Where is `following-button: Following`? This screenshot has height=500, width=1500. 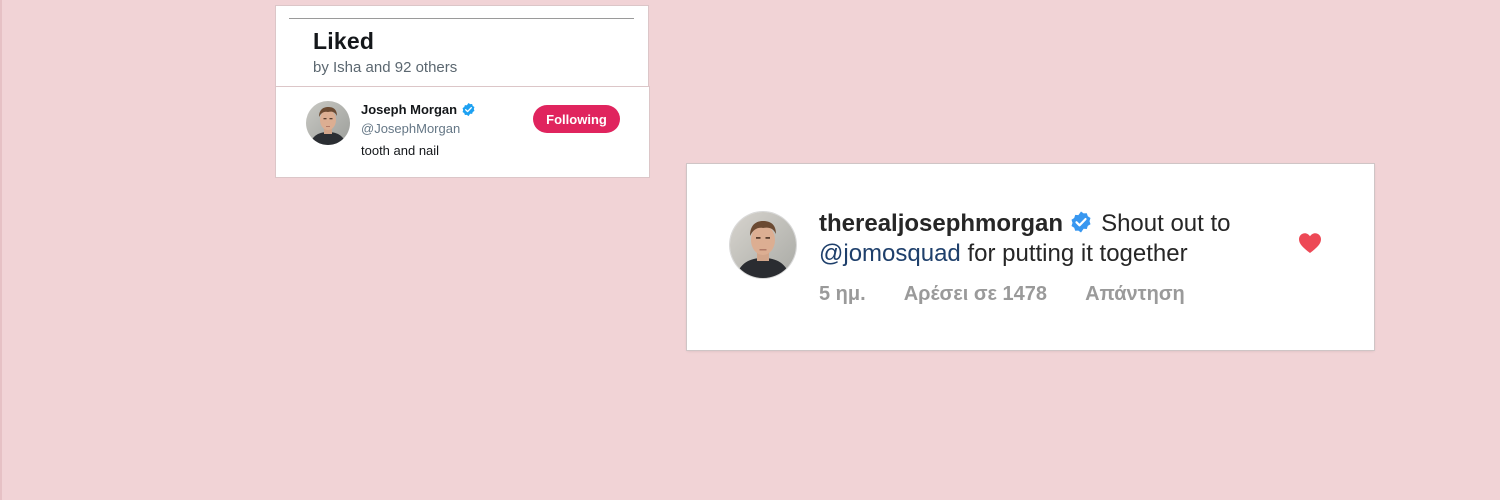
following-button: Following is located at coordinates (576, 119).